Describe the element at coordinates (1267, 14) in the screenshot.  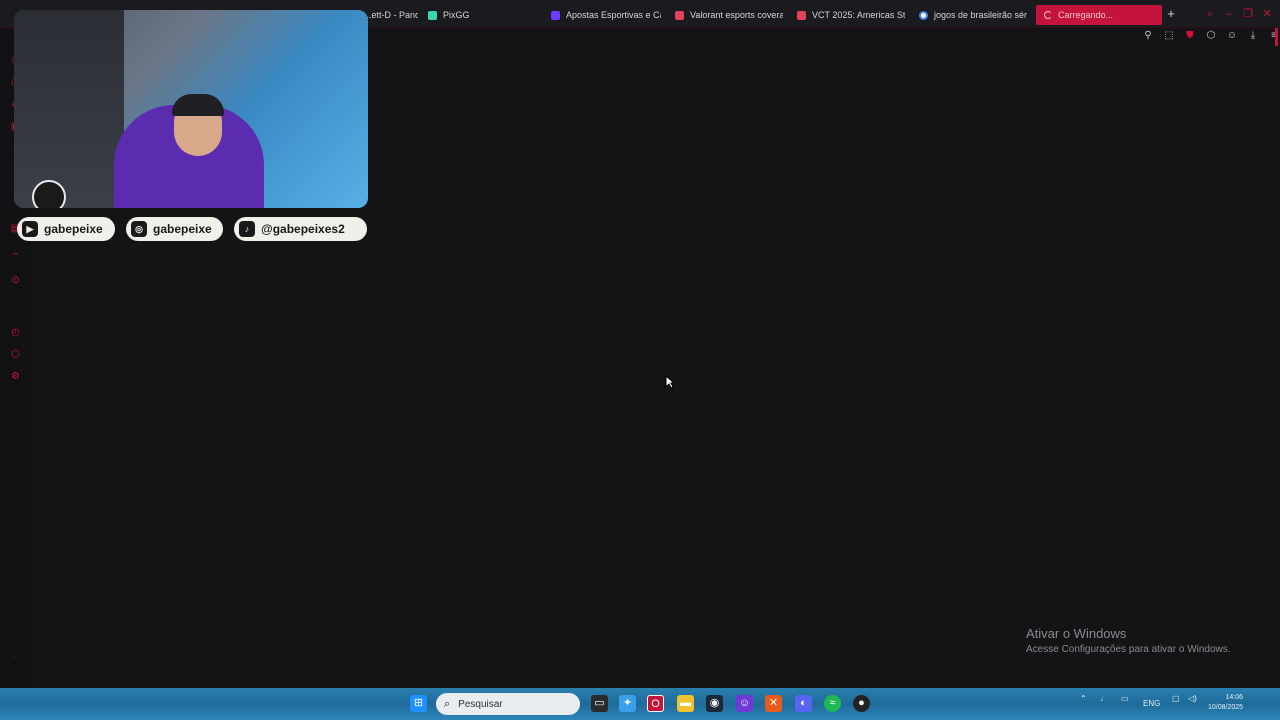
I see `close-icon: ✕` at that location.